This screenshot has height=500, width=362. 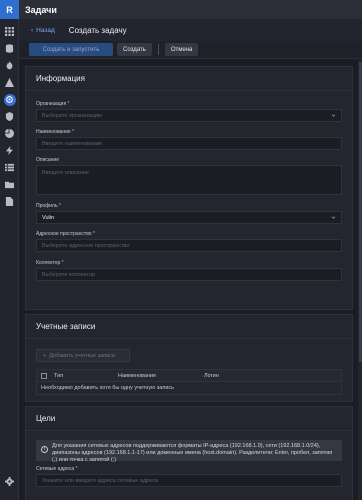 What do you see at coordinates (189, 245) in the screenshot?
I see `address-space-select: Выберите адресное пространство` at bounding box center [189, 245].